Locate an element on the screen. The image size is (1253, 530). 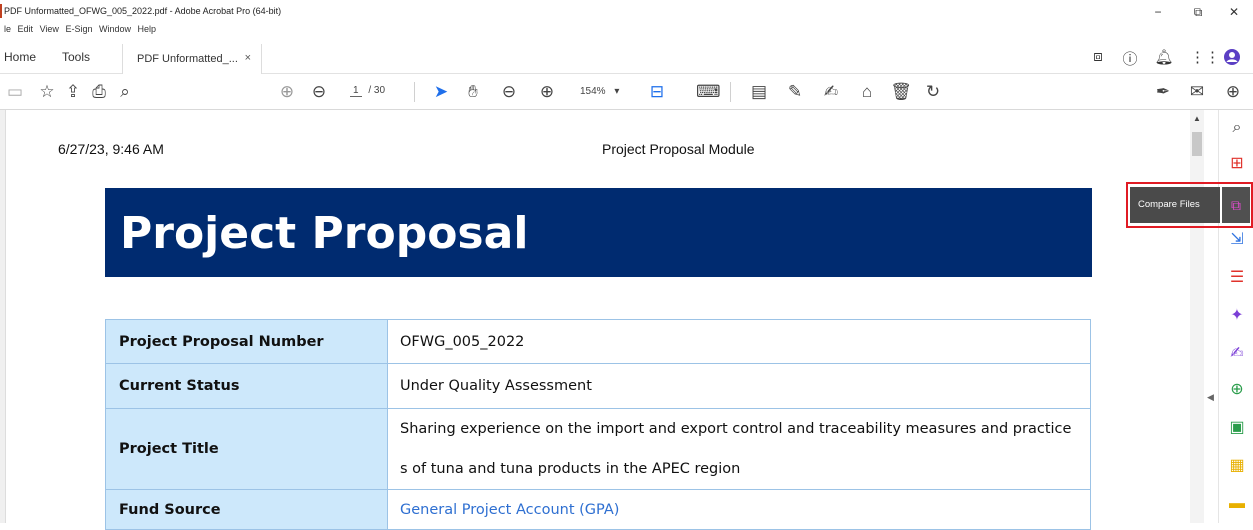
row-key: Project Proposal Number is located at coordinates (246, 341).